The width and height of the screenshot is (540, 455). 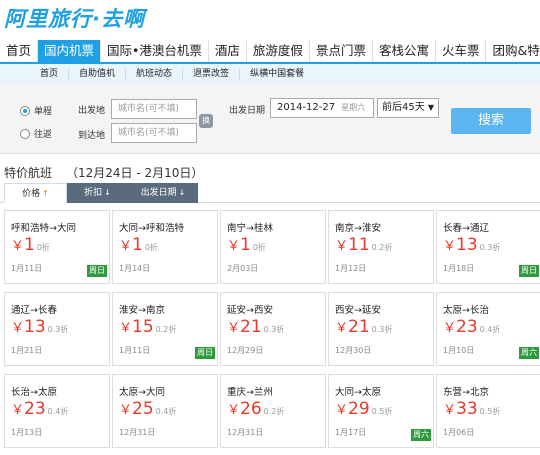 What do you see at coordinates (155, 51) in the screenshot?
I see `main-nav-item: 国际•港澳台机票` at bounding box center [155, 51].